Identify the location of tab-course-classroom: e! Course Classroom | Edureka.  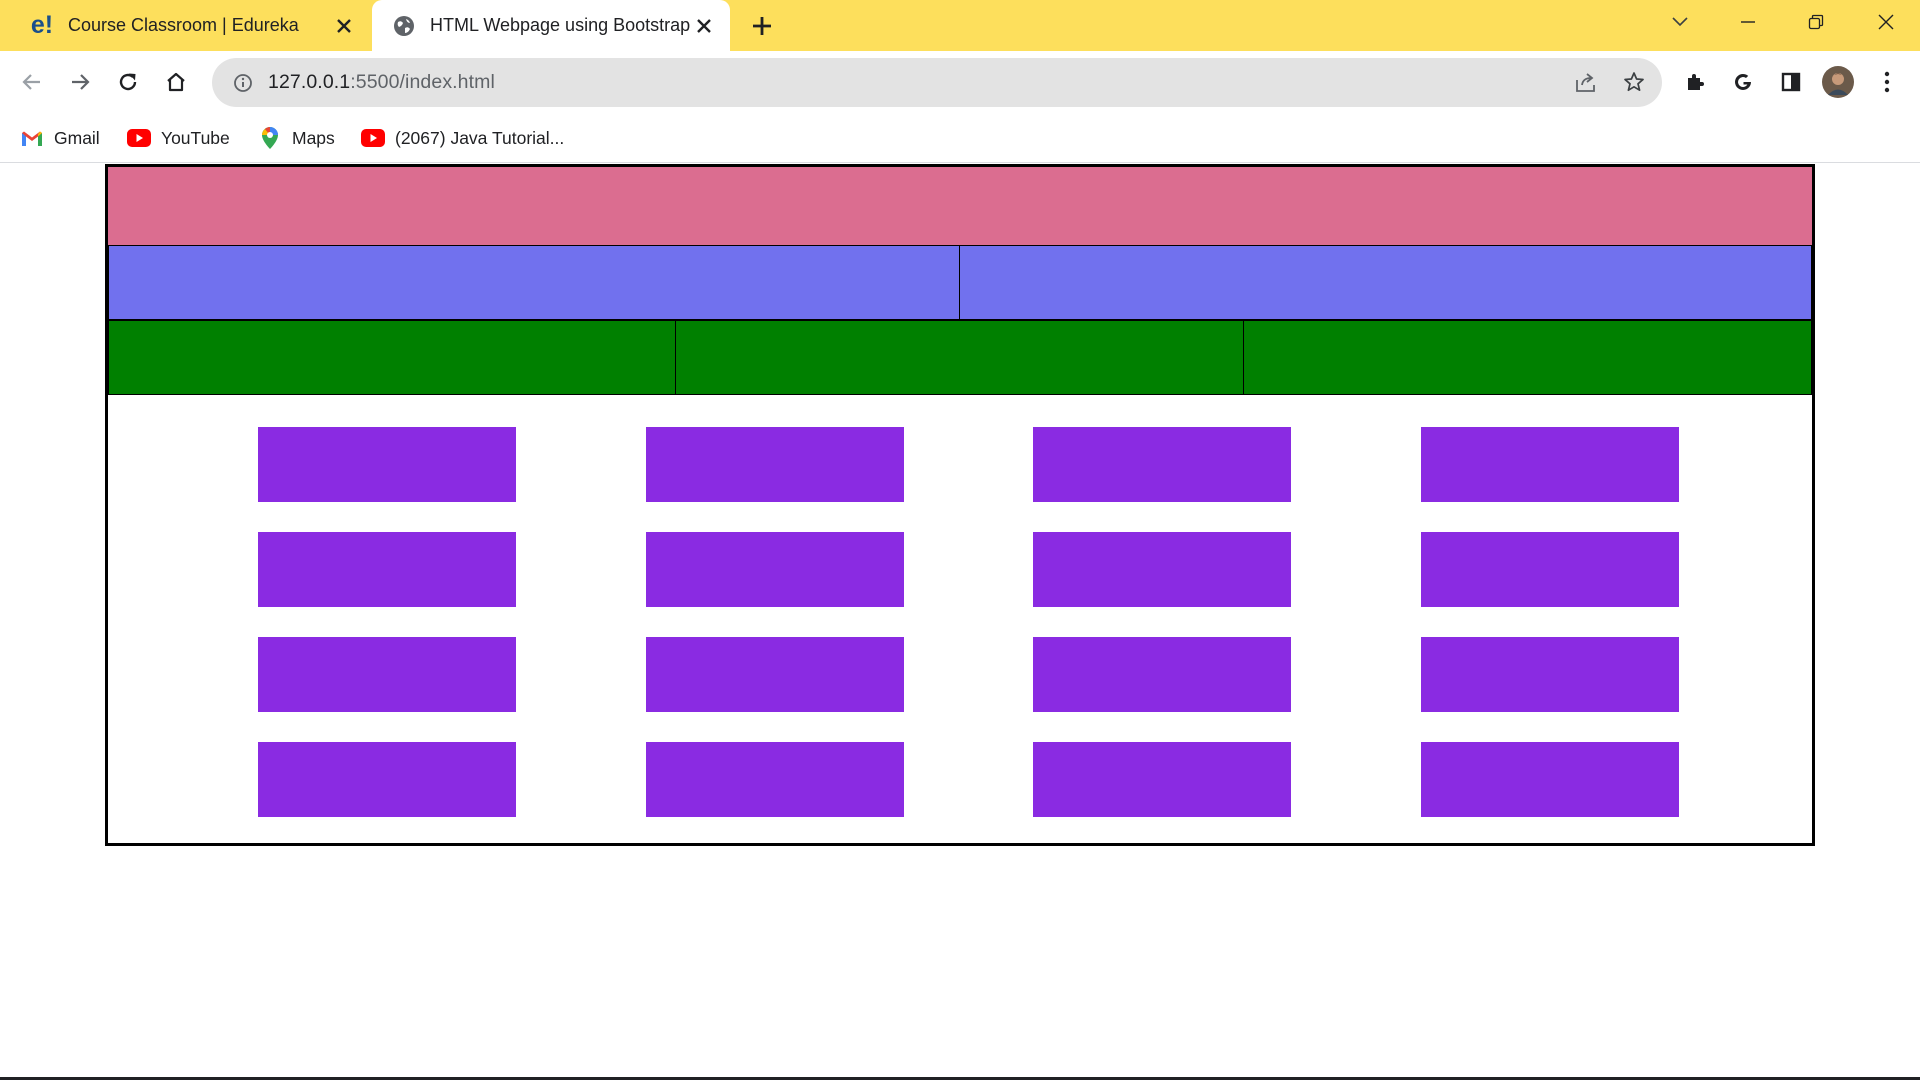
(185, 25).